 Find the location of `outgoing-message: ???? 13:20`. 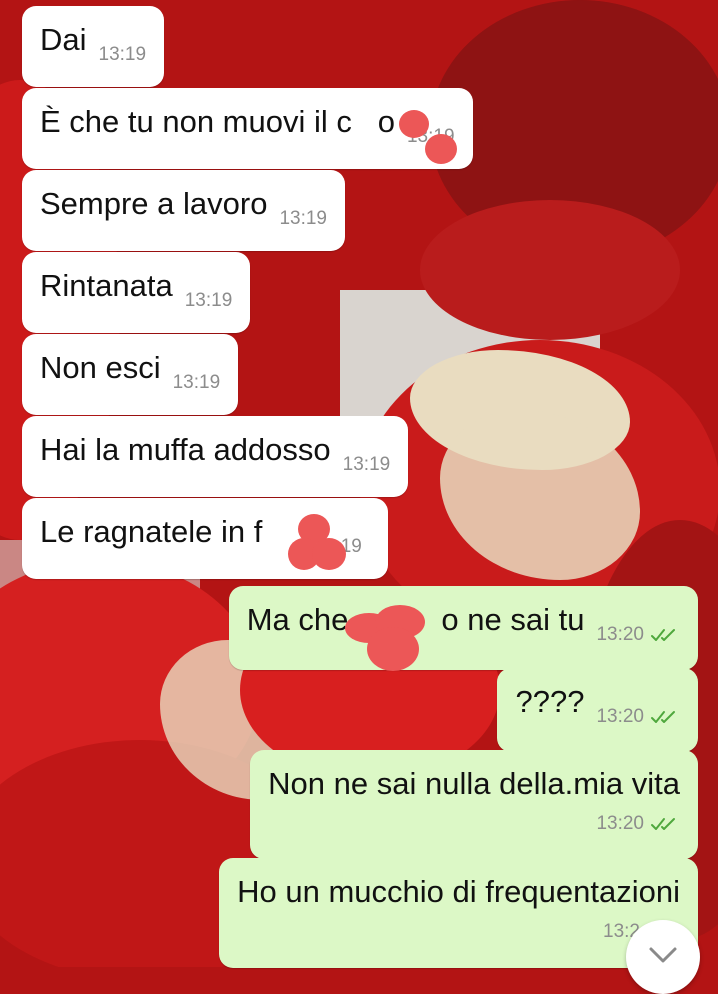

outgoing-message: ???? 13:20 is located at coordinates (597, 710).